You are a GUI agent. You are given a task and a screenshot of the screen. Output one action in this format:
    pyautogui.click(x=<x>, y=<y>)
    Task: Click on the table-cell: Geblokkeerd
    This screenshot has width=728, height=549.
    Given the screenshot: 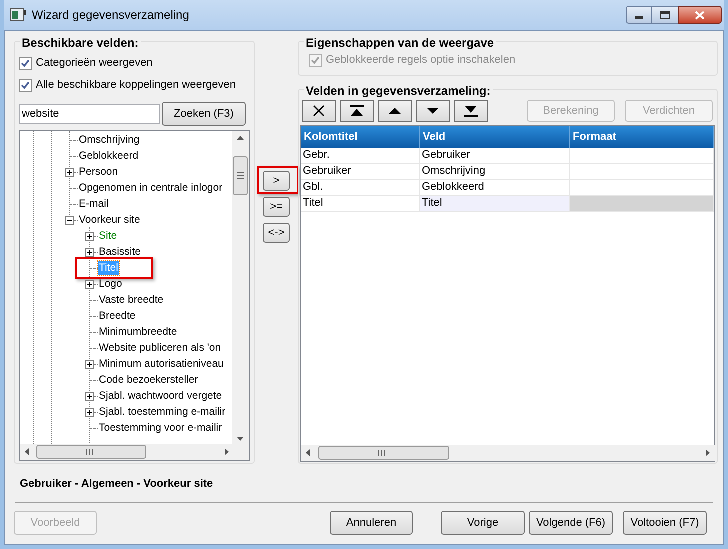 What is the action you would take?
    pyautogui.click(x=495, y=187)
    